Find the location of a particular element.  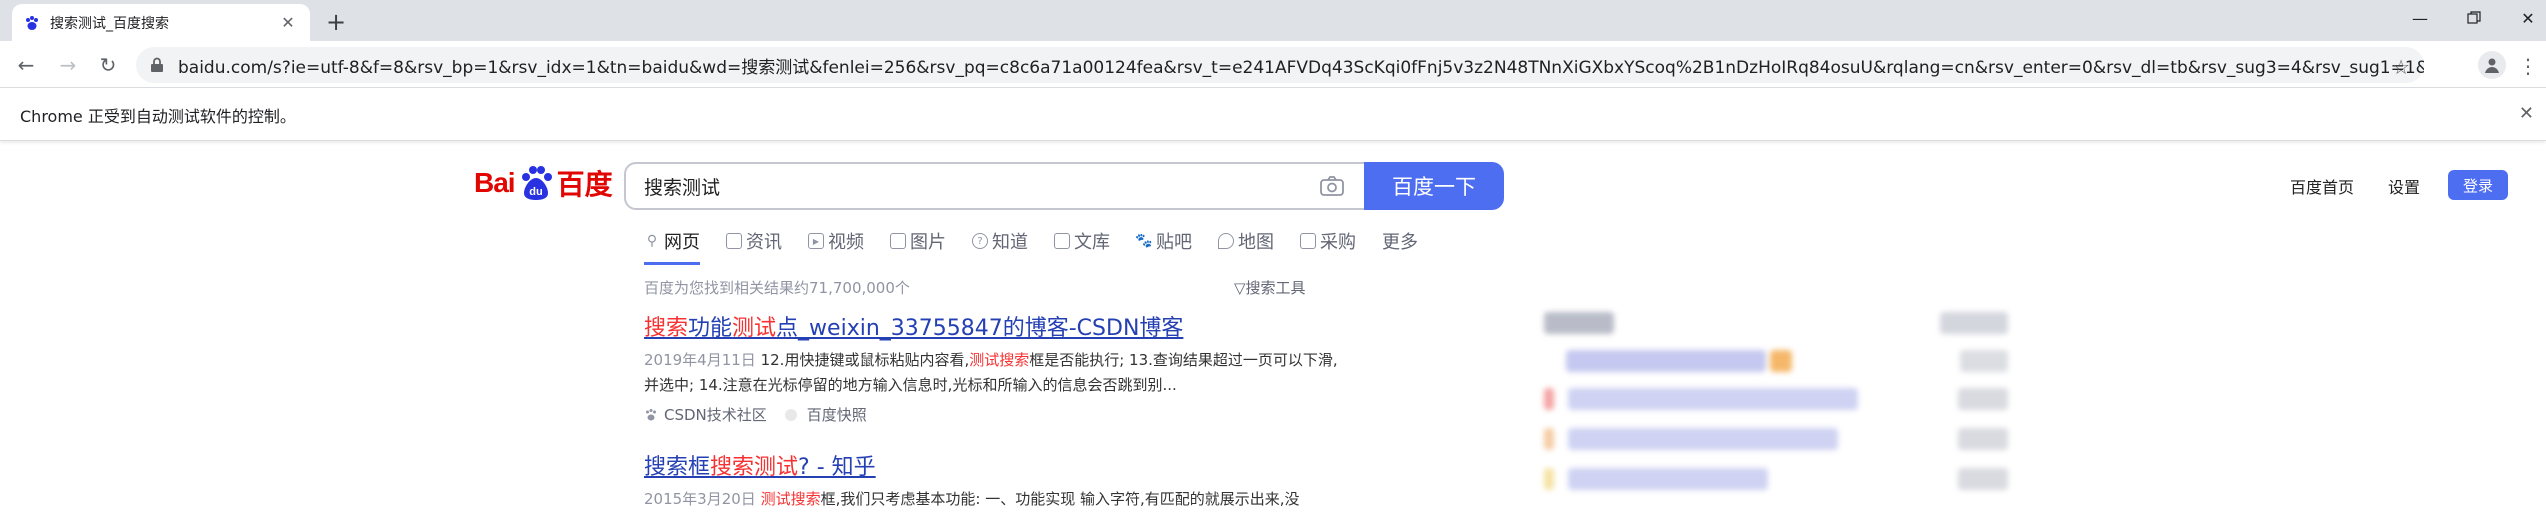

tab-label: 采购 is located at coordinates (1338, 242).